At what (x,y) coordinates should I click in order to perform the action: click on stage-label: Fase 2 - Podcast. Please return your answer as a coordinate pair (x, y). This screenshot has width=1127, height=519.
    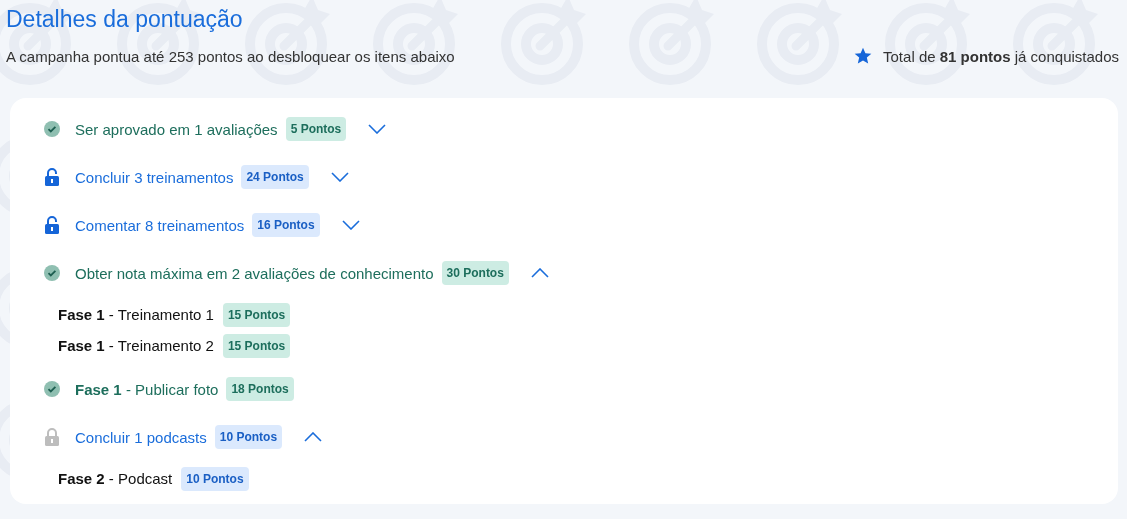
    Looking at the image, I should click on (115, 478).